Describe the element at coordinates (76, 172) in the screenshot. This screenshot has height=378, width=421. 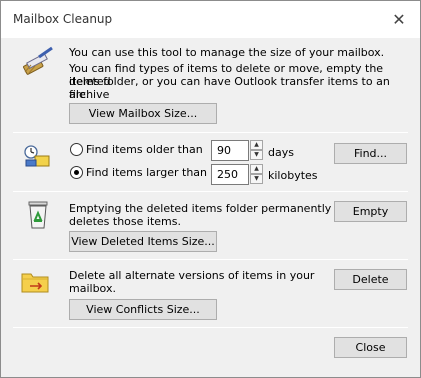
I see `find-larger-radio` at that location.